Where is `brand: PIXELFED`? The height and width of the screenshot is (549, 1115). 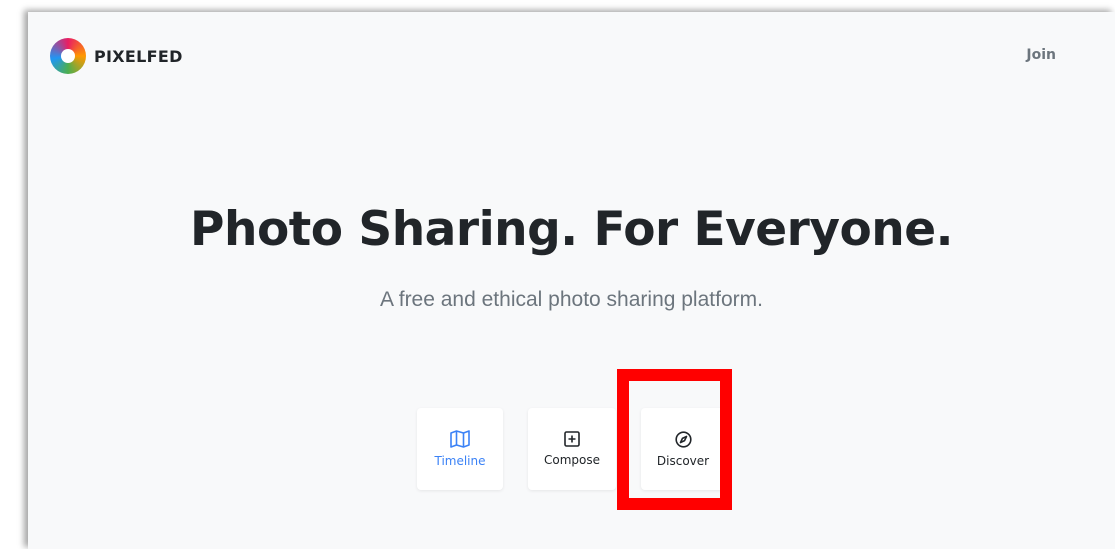 brand: PIXELFED is located at coordinates (116, 56).